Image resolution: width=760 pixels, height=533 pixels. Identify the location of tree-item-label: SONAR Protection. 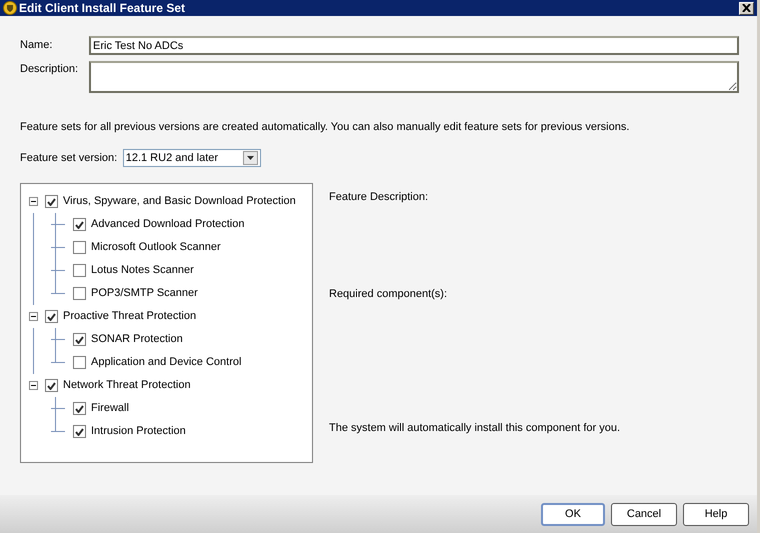
(137, 339).